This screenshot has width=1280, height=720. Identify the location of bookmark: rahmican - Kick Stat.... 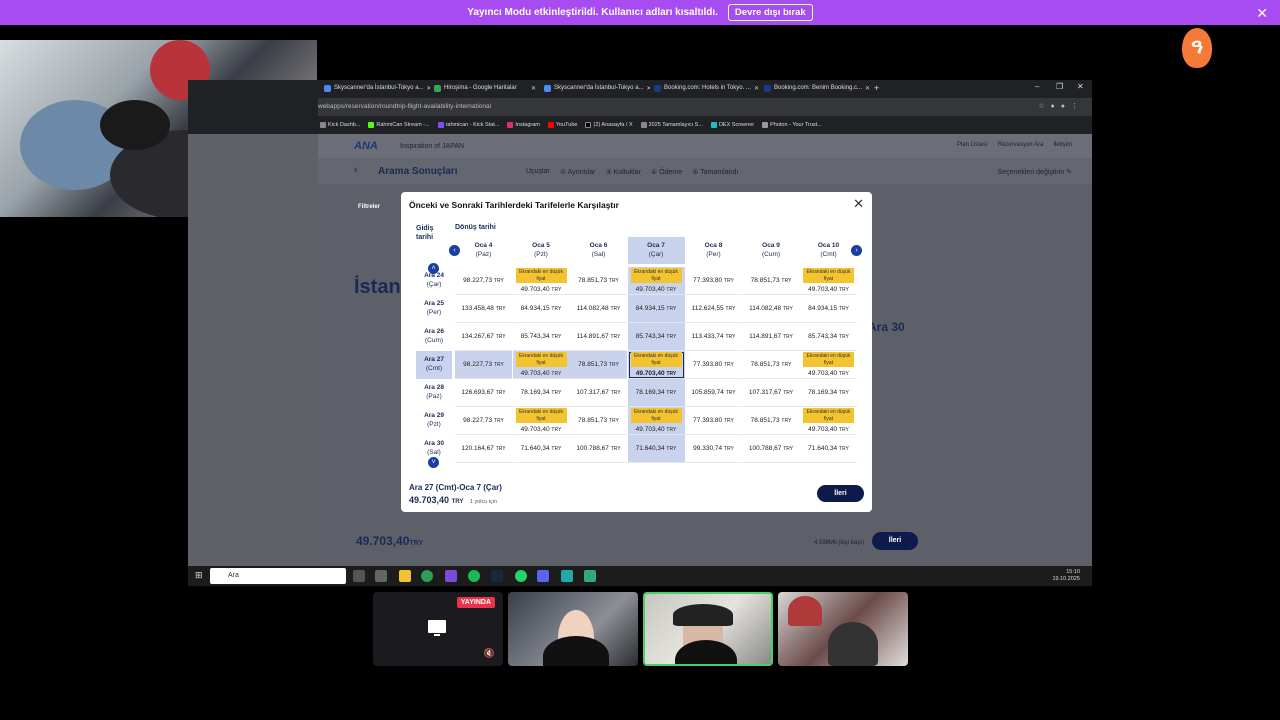
(468, 125).